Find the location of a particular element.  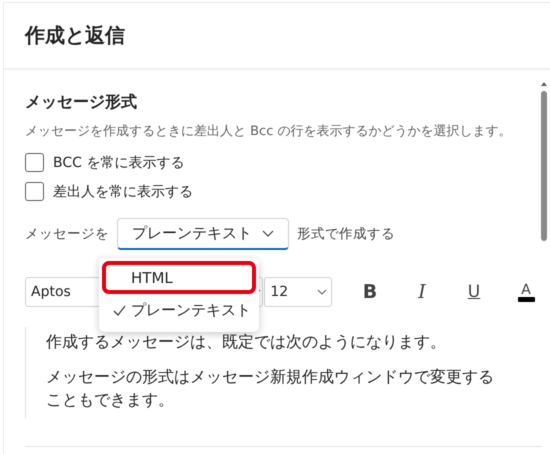

dropdown-option: HTML is located at coordinates (179, 277).